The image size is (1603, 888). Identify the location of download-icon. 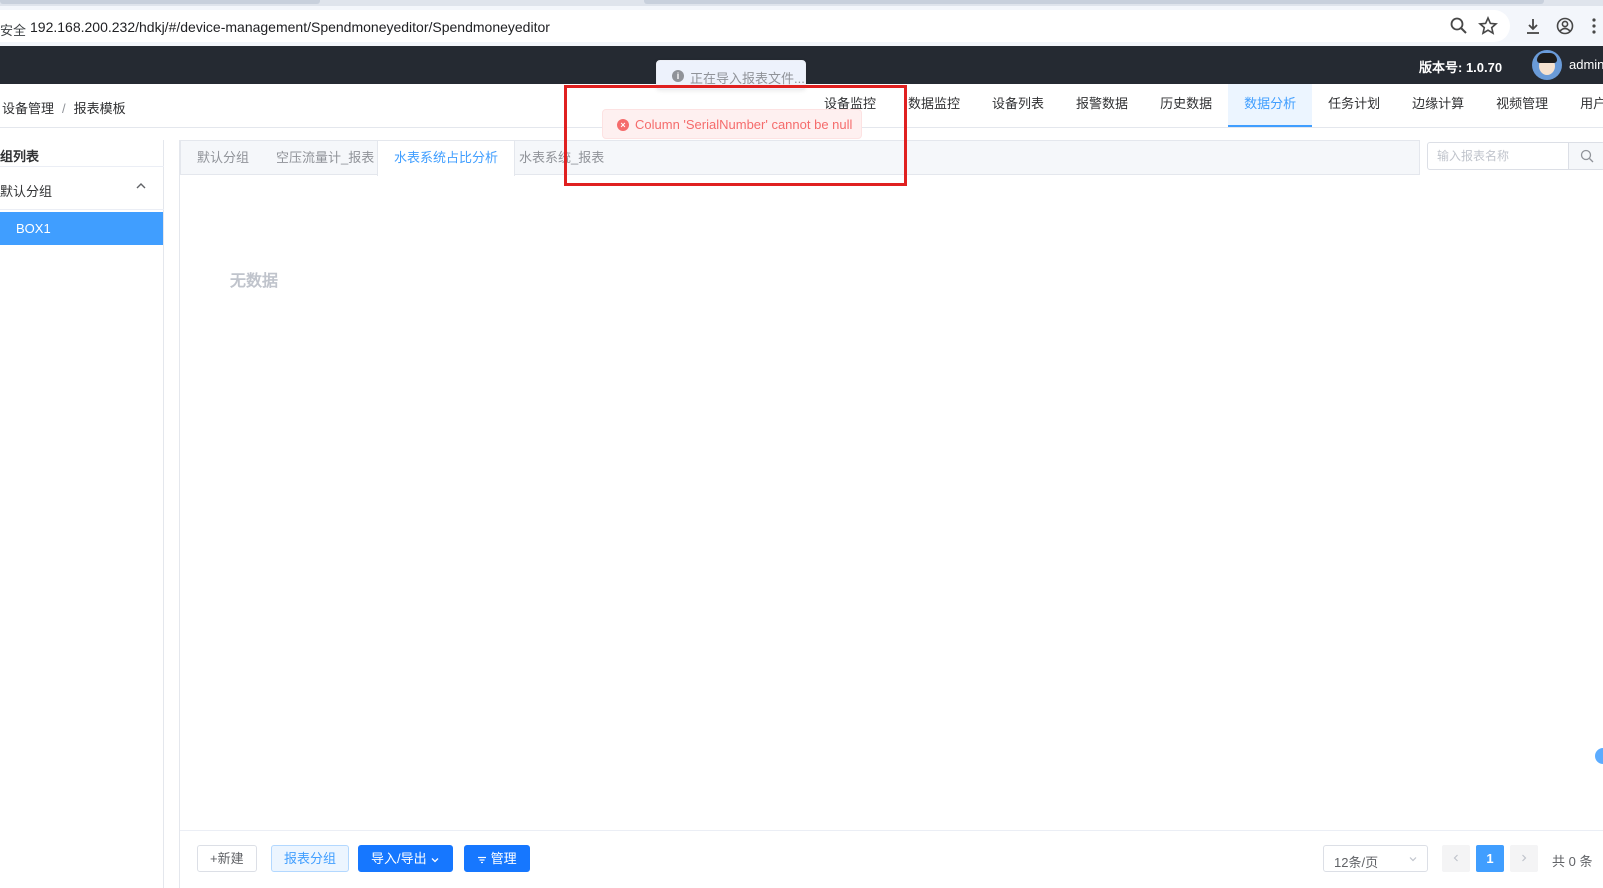
(1533, 26).